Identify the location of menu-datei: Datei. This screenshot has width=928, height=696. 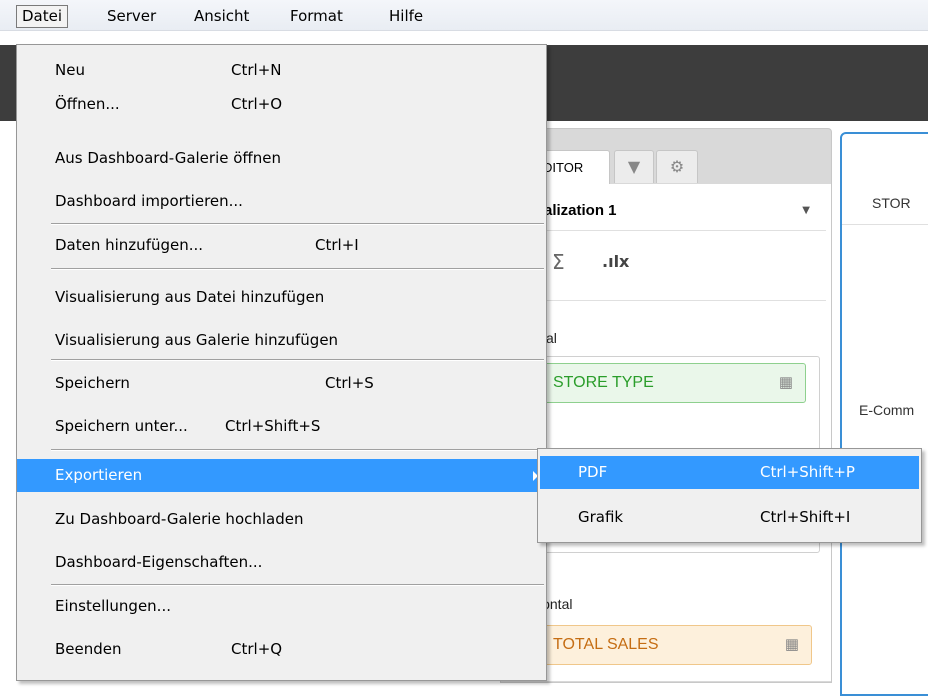
(42, 16).